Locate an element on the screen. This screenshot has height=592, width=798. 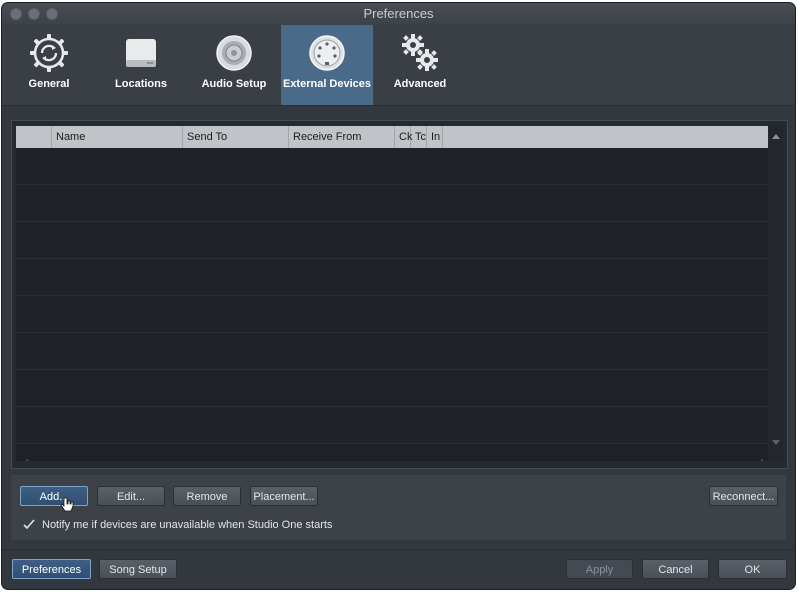
window-title: Preferences is located at coordinates (398, 13).